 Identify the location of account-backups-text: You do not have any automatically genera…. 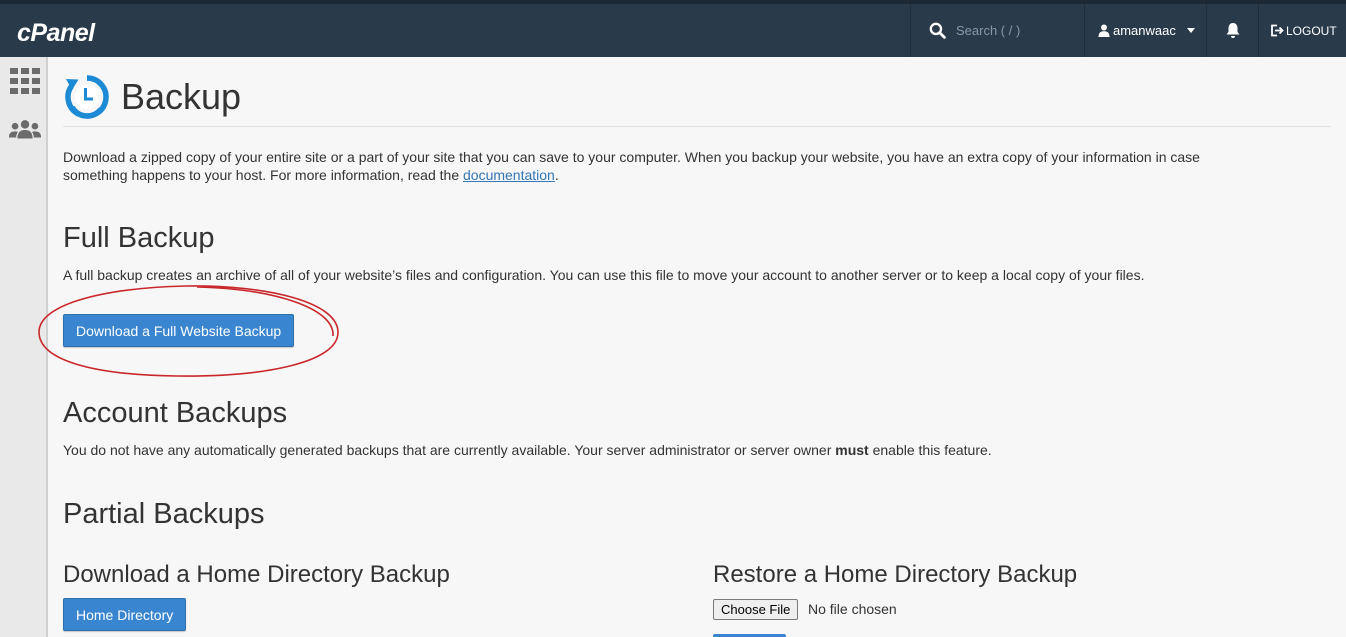
(527, 450).